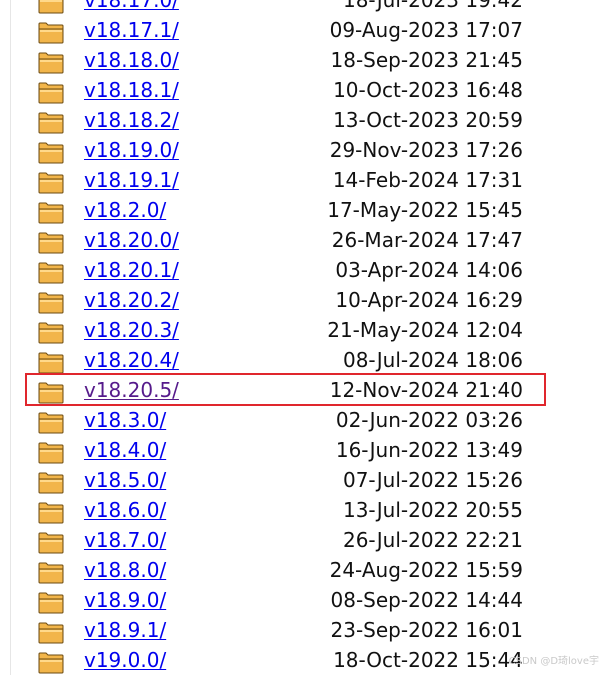  I want to click on folder-link: v18.7.0/, so click(125, 540).